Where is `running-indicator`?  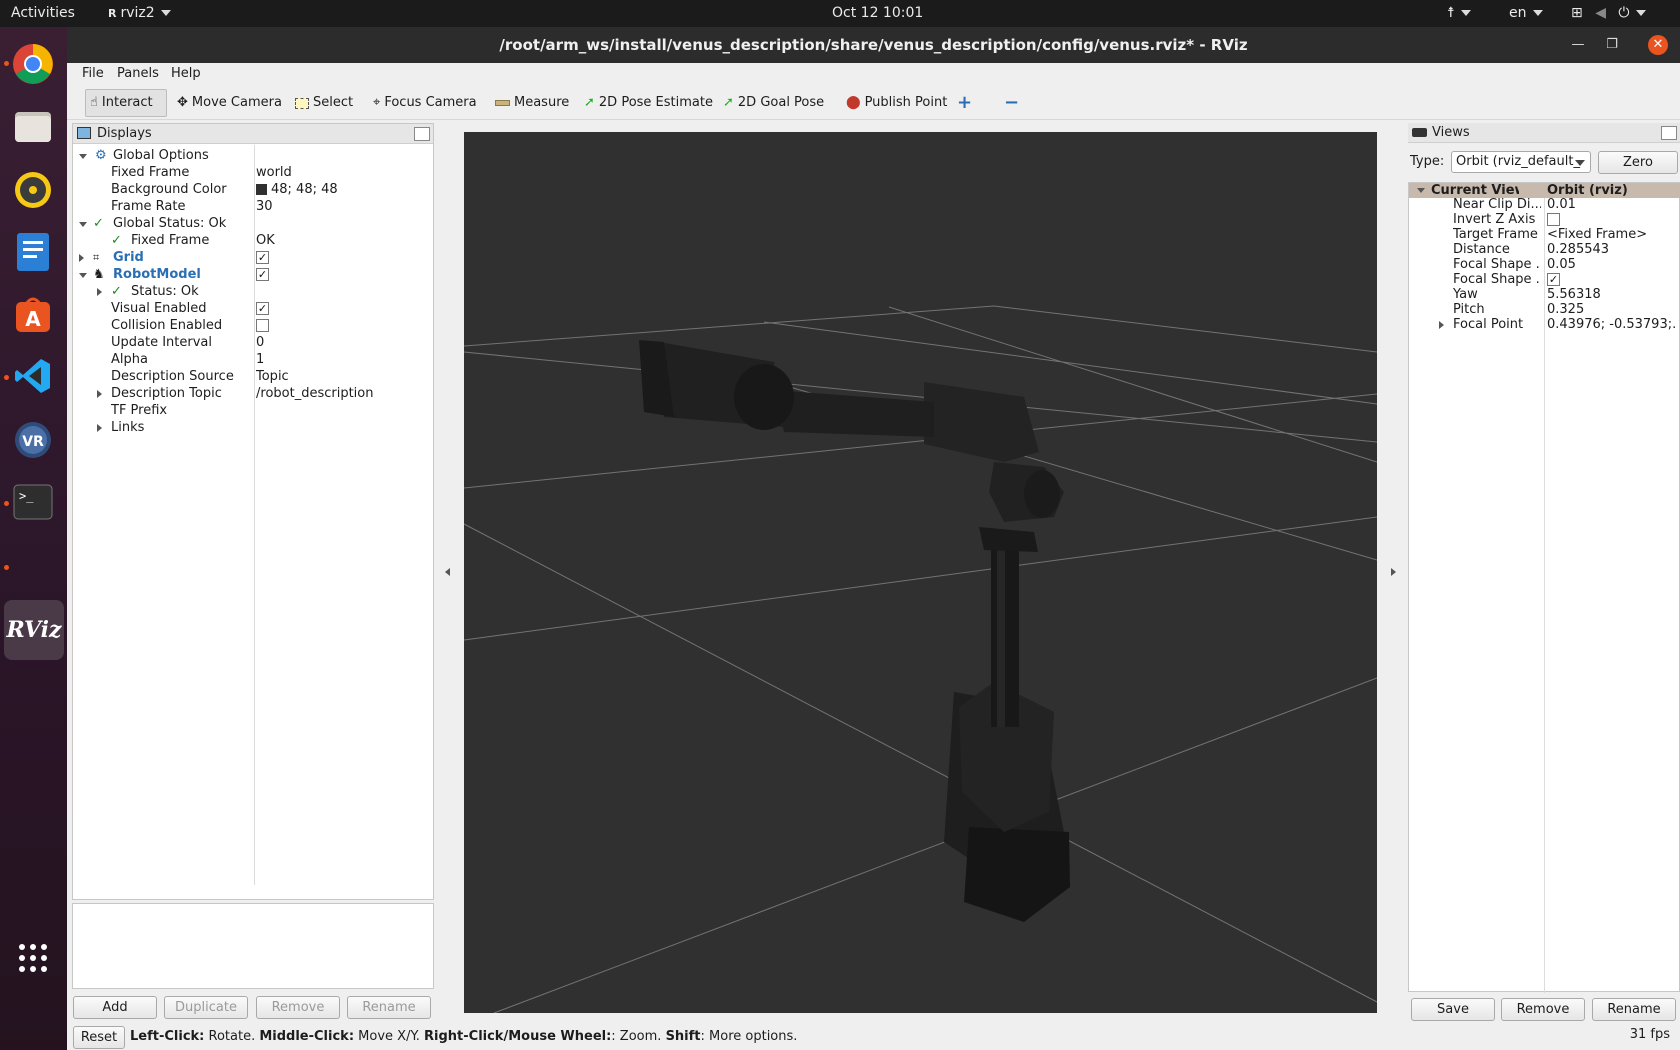 running-indicator is located at coordinates (6, 63).